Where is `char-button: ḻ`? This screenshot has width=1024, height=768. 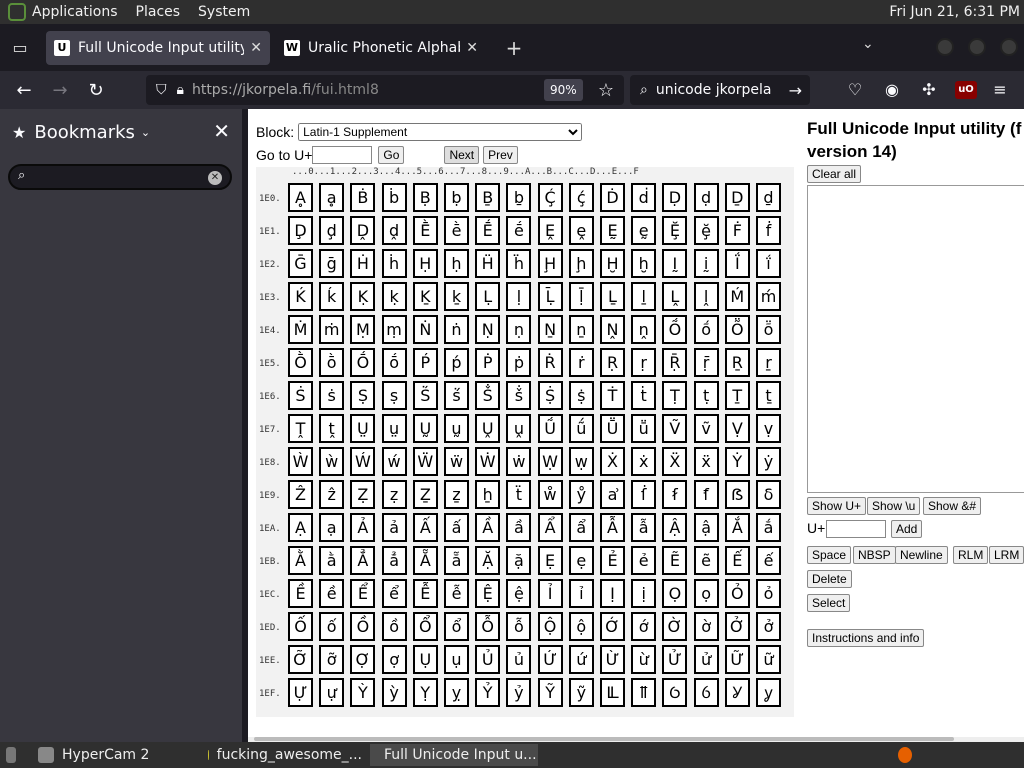
char-button: ḻ is located at coordinates (644, 296).